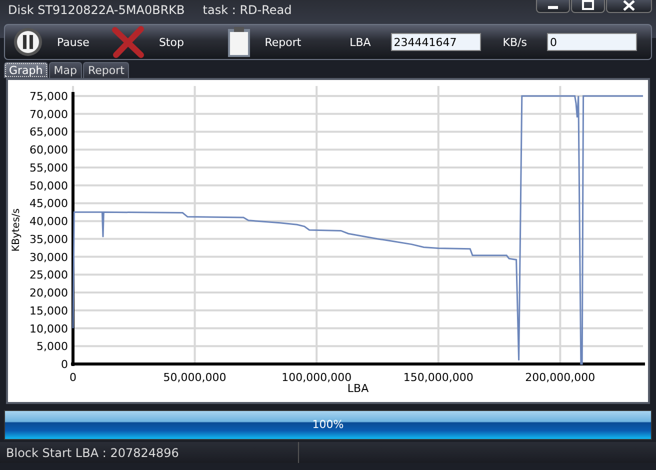  Describe the element at coordinates (28, 42) in the screenshot. I see `pause-icon` at that location.